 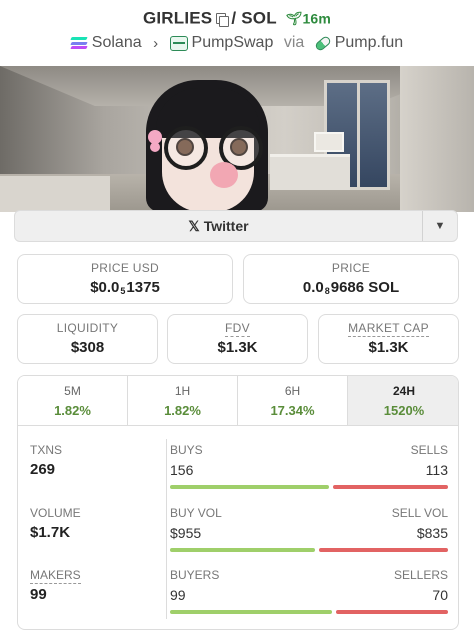 I want to click on tab-5m: 5M 1.82%, so click(x=73, y=400).